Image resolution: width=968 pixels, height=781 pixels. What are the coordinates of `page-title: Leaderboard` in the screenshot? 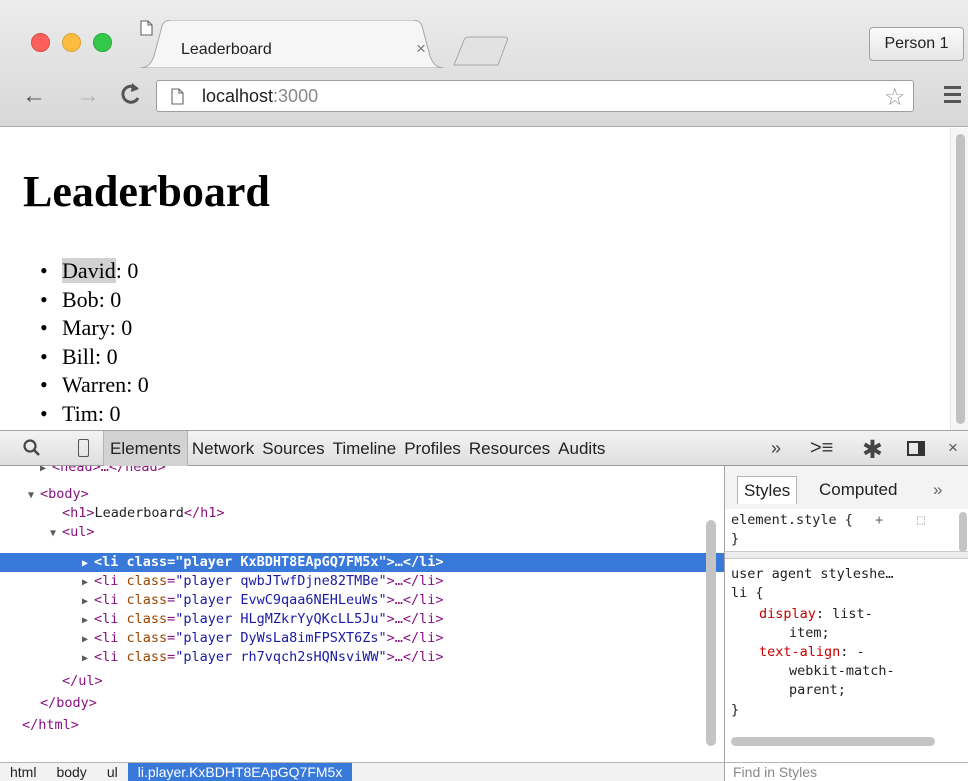 It's located at (146, 191).